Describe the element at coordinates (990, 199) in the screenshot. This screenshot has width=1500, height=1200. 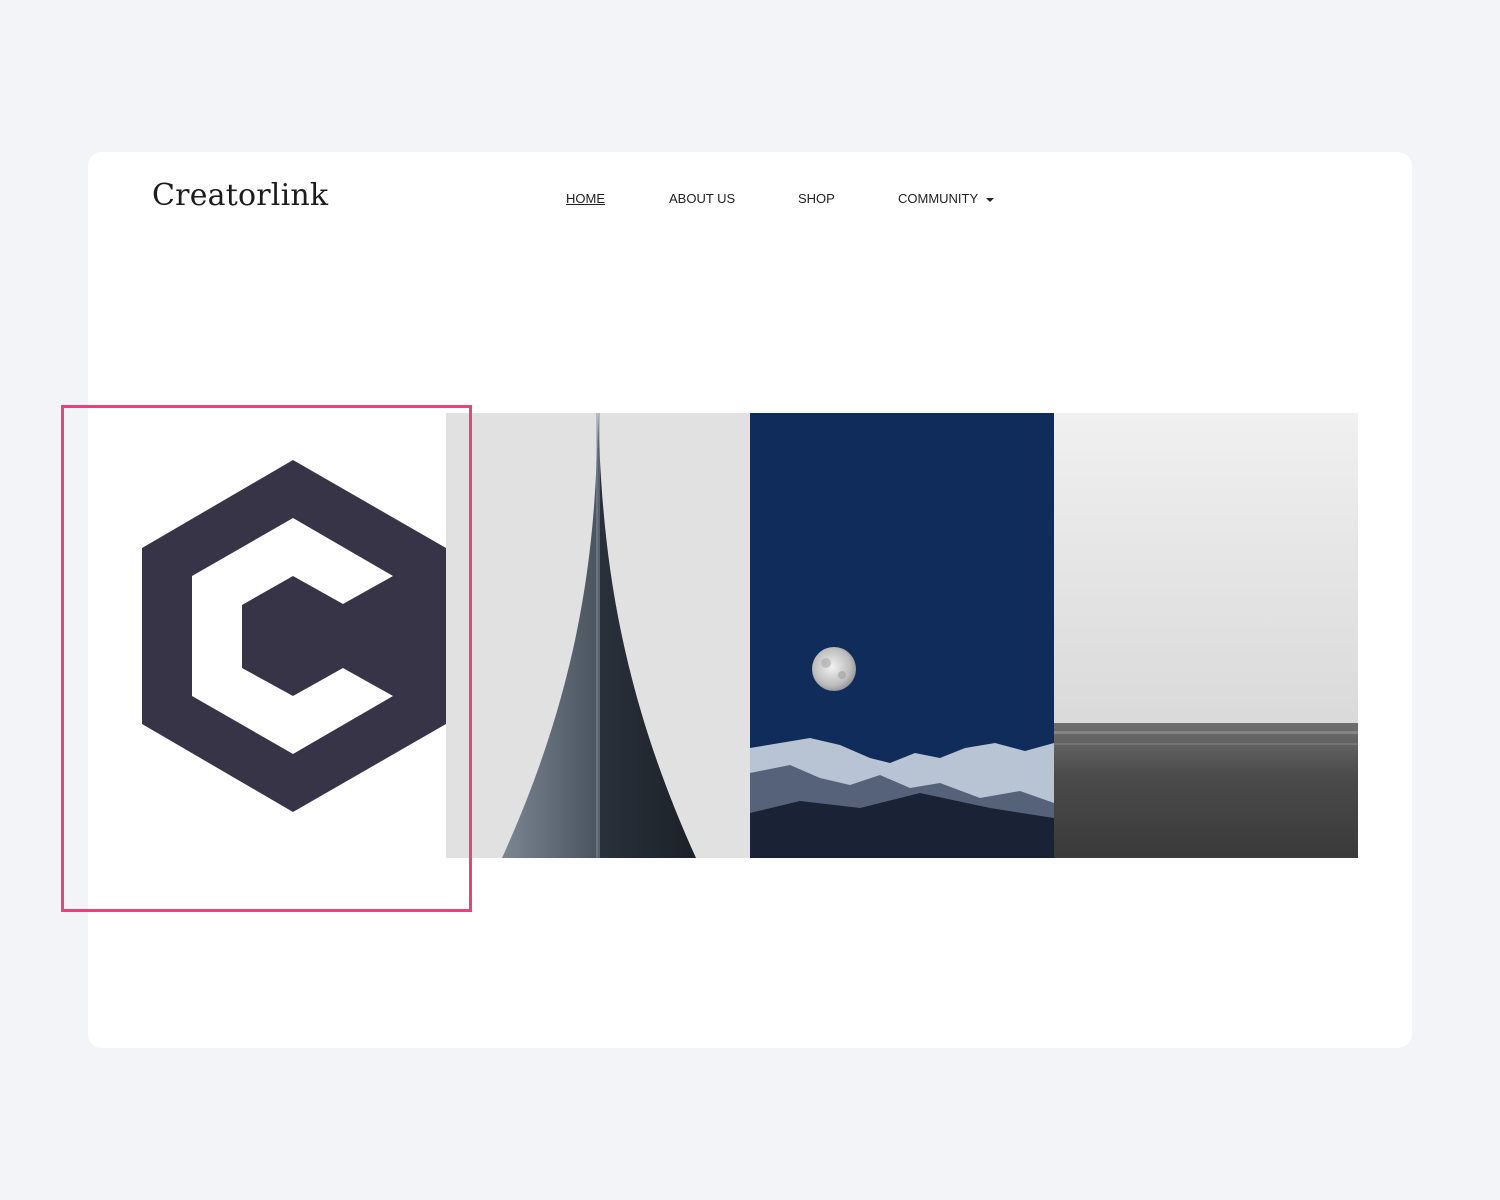
I see `chevron-down-icon` at that location.